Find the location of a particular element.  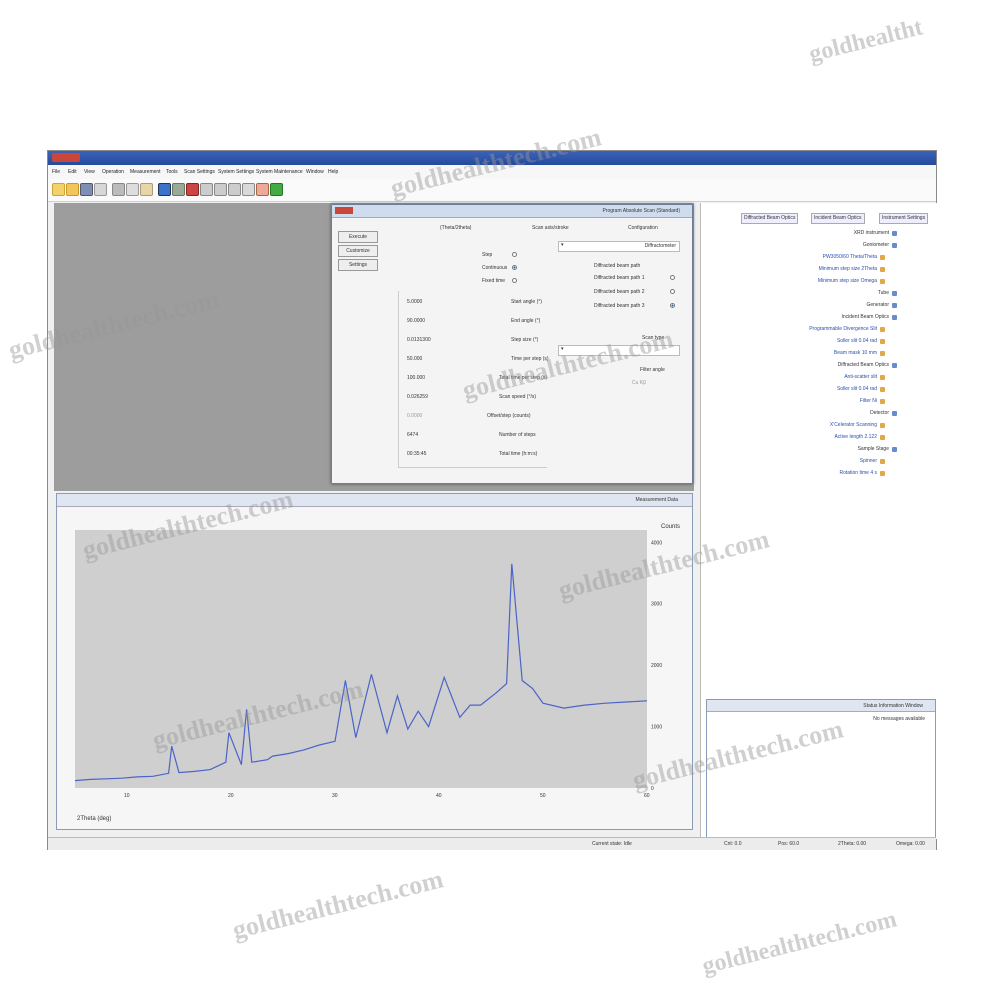

param-label: Total time (h:m:s) is located at coordinates (518, 454).